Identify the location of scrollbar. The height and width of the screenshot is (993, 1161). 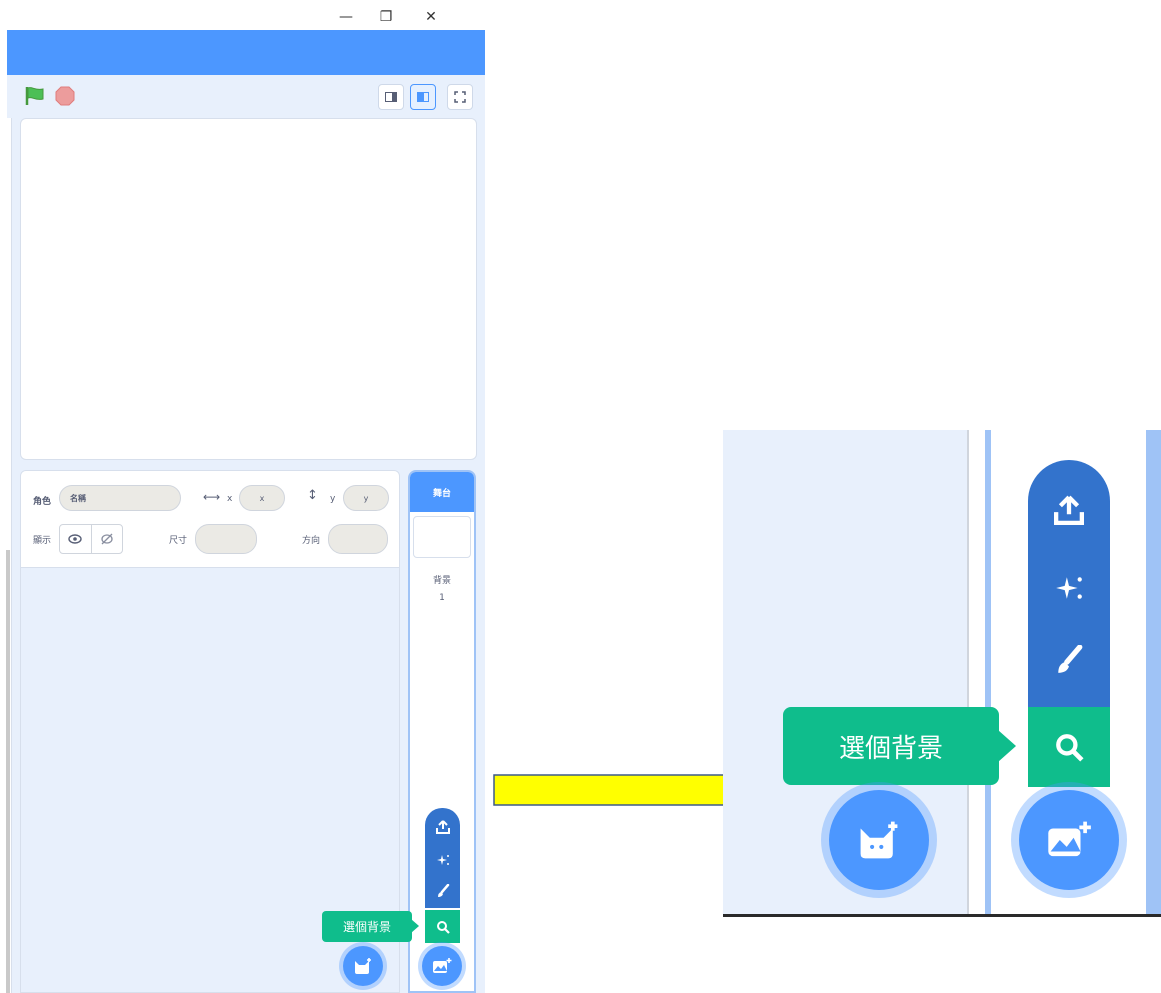
(8, 771).